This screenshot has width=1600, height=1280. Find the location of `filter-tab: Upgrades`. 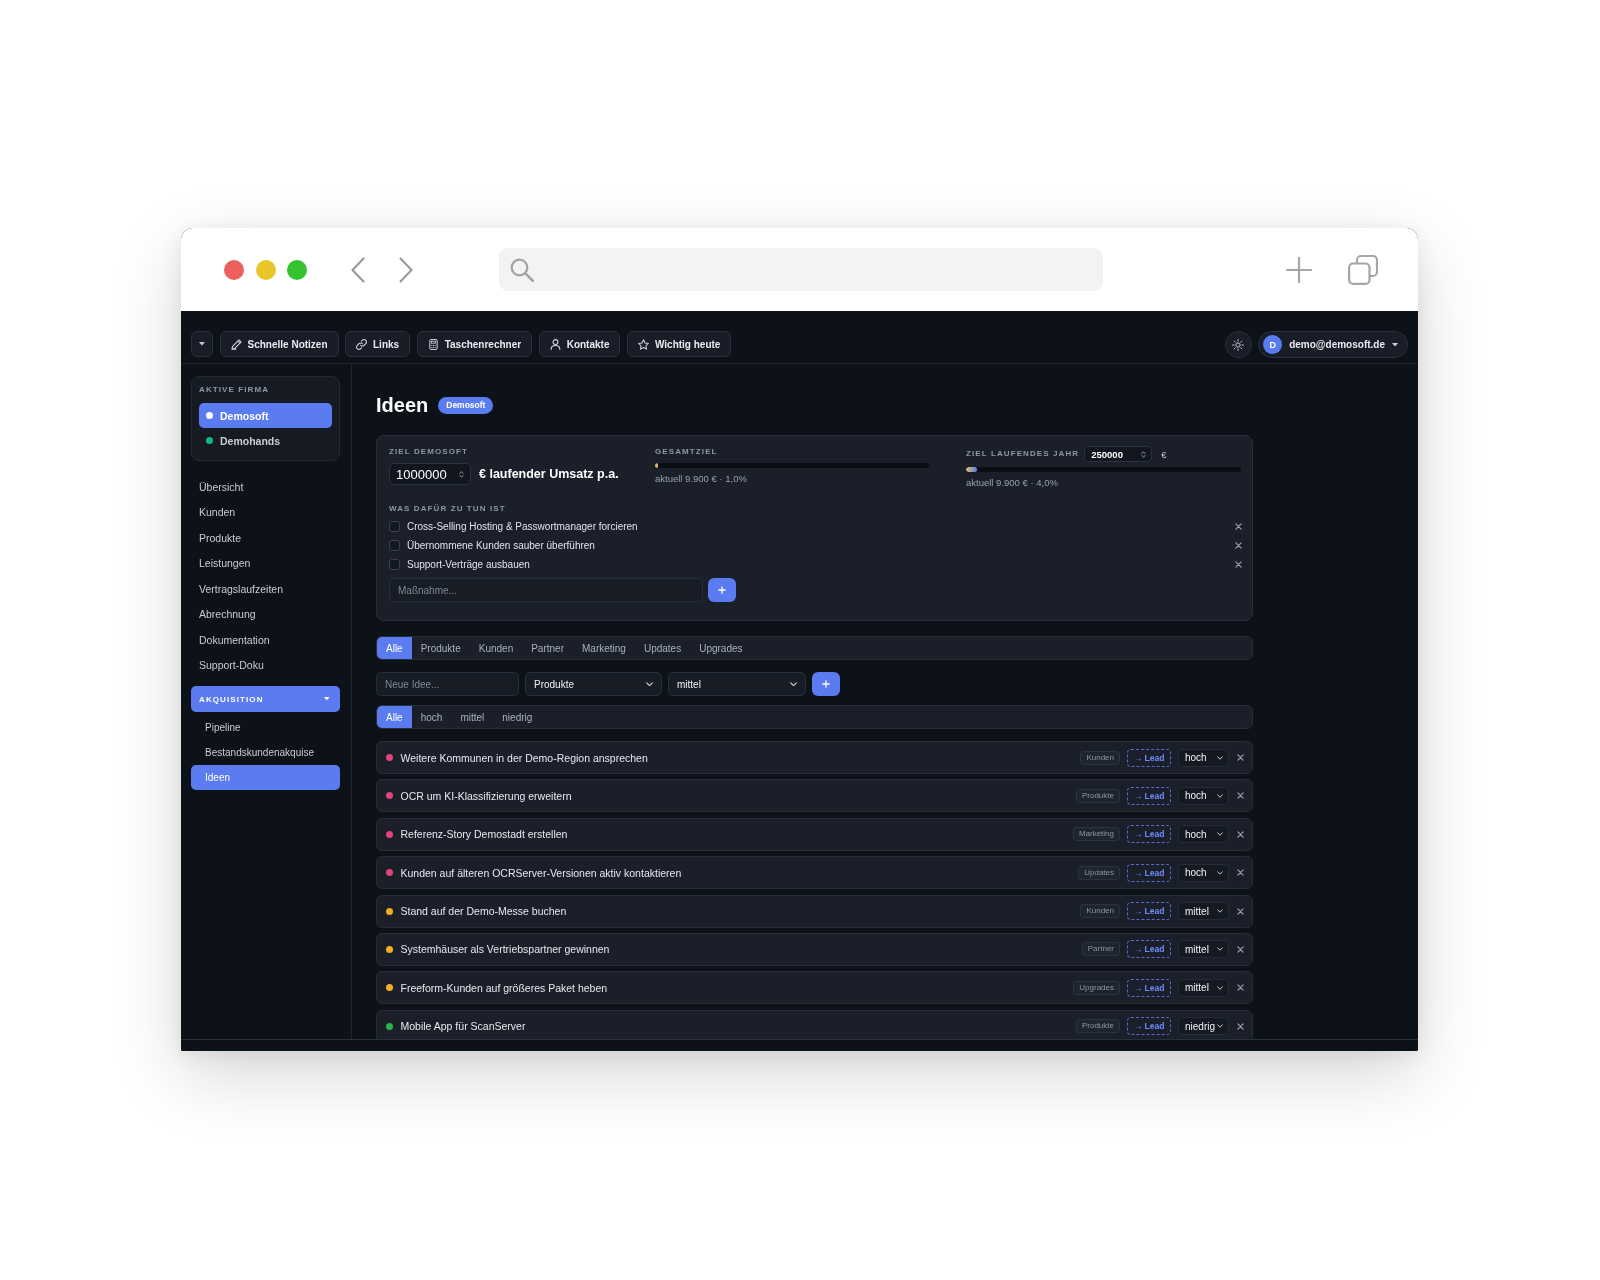

filter-tab: Upgrades is located at coordinates (721, 648).